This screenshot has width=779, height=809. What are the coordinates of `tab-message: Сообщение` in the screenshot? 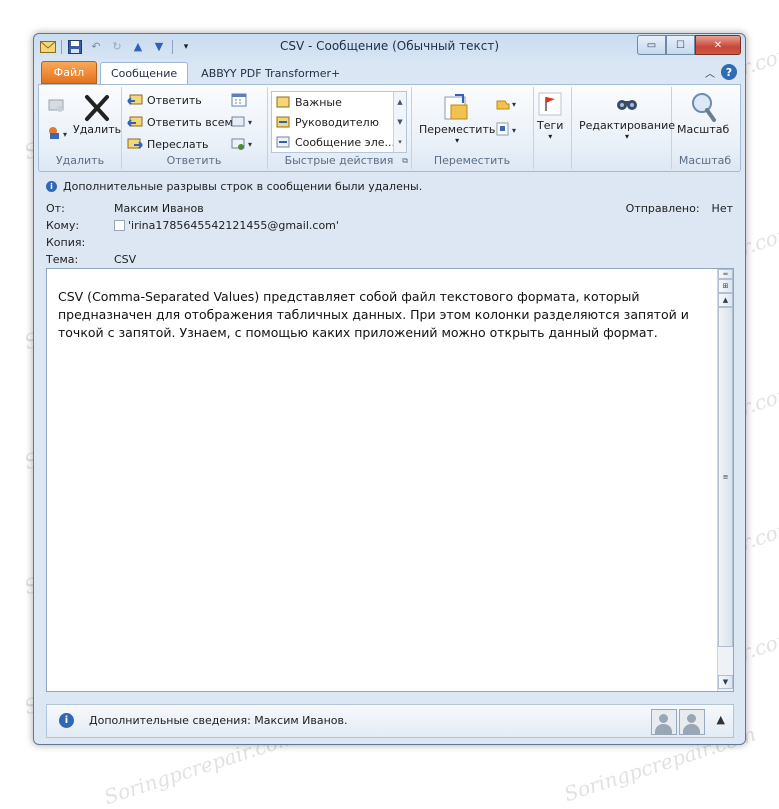 It's located at (144, 73).